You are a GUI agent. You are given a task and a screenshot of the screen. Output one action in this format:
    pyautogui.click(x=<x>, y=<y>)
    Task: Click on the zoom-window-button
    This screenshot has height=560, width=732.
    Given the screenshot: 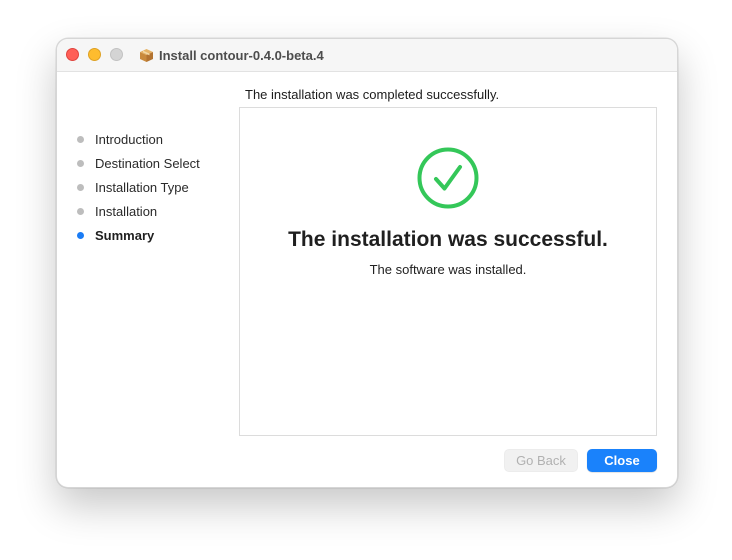 What is the action you would take?
    pyautogui.click(x=116, y=54)
    